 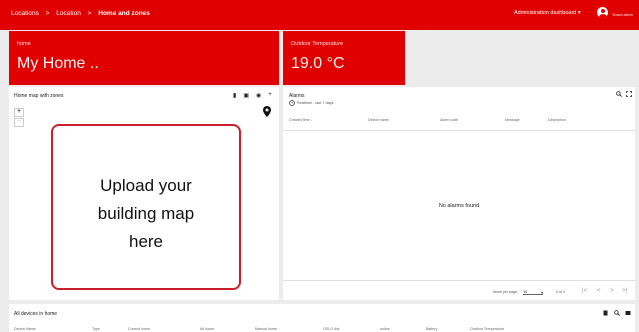 I want to click on upload-line-3: here, so click(x=146, y=241).